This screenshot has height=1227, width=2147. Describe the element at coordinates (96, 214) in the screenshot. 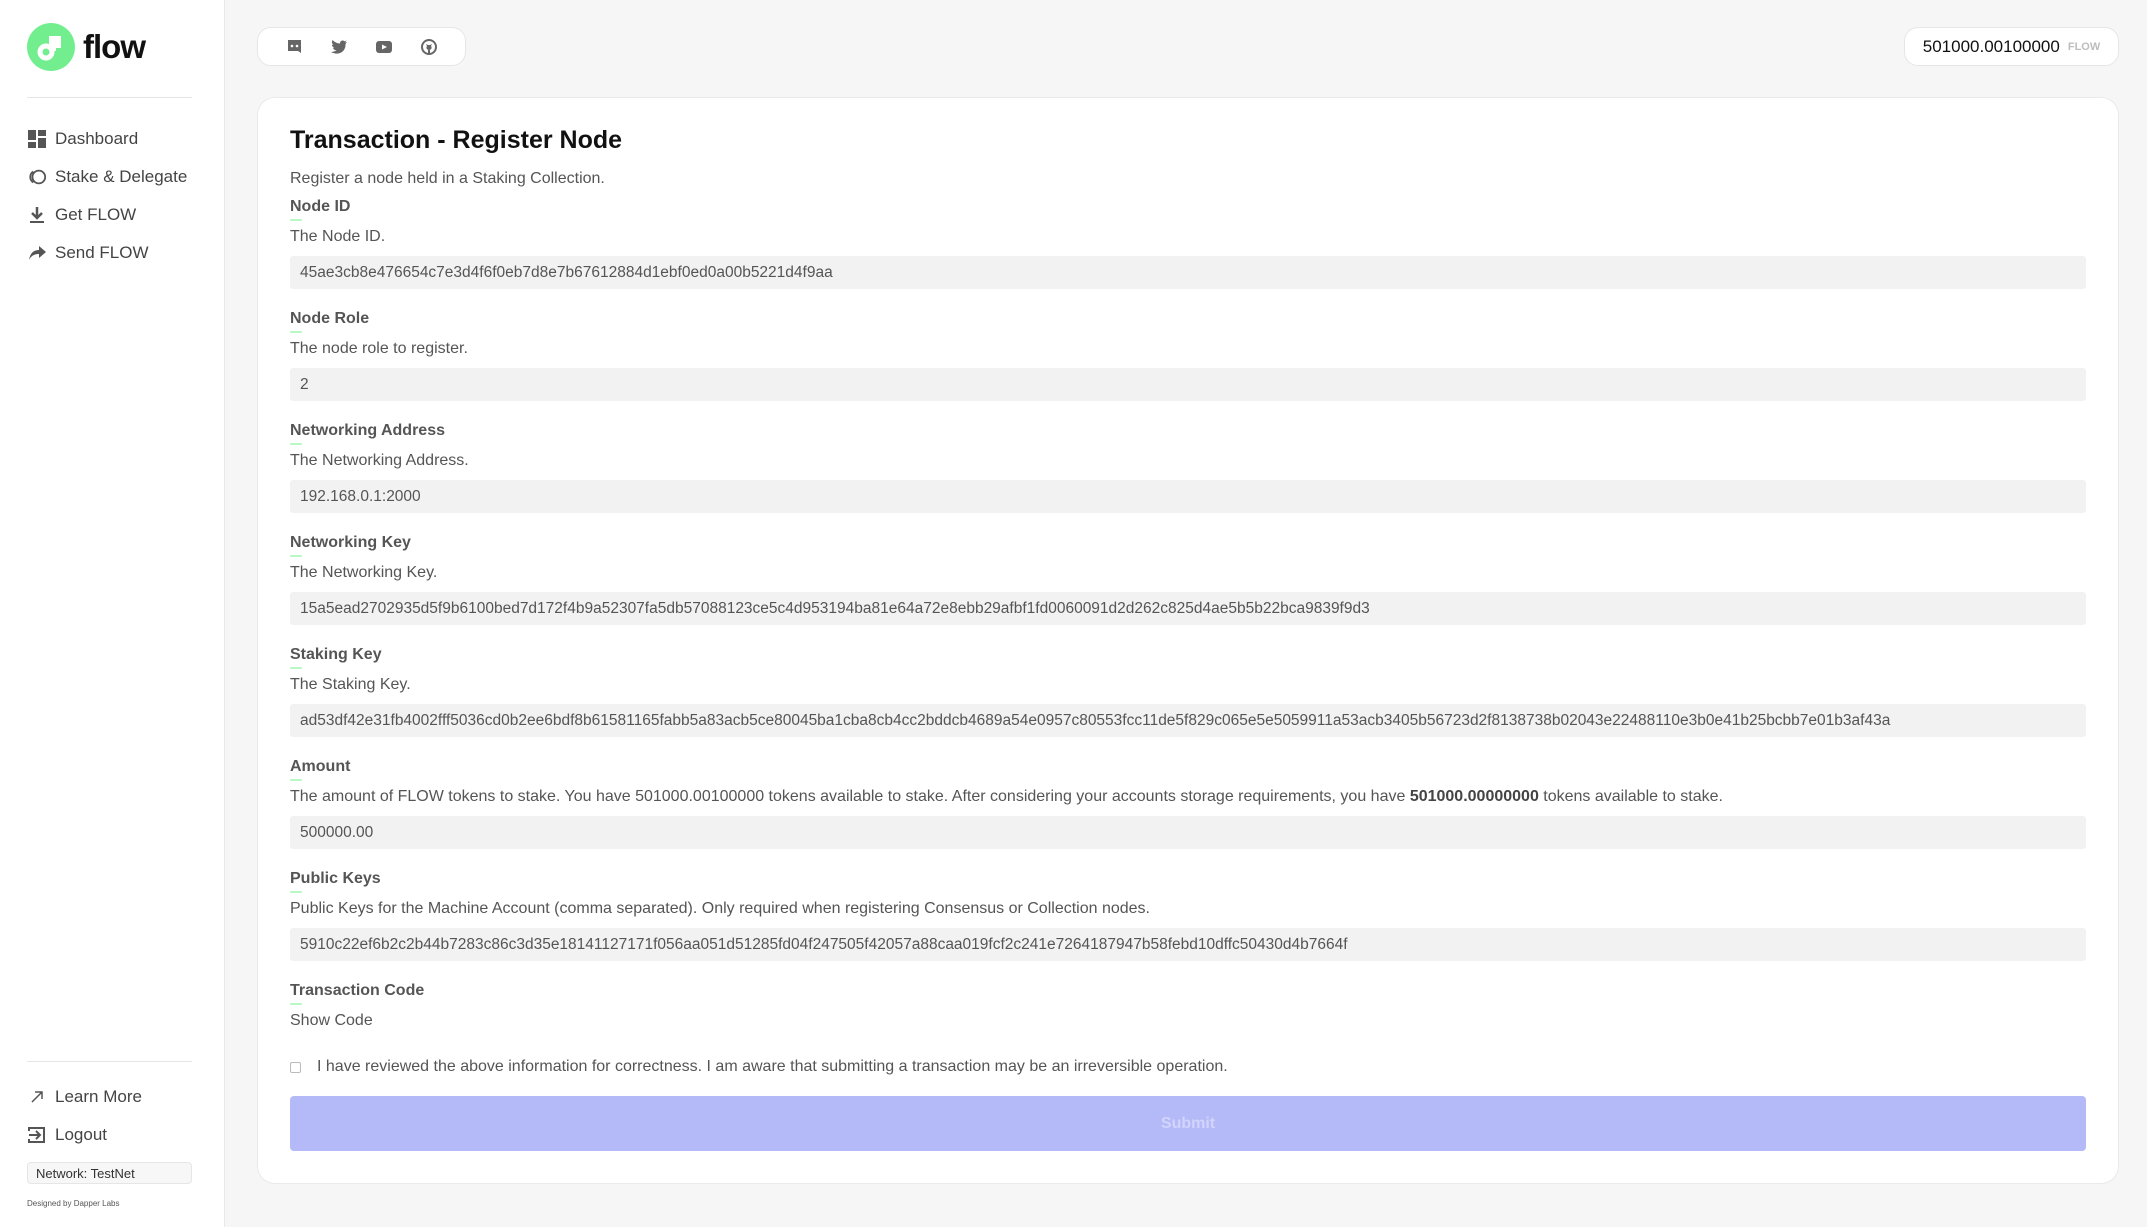

I see `sidebar-item-label: Get FLOW` at that location.